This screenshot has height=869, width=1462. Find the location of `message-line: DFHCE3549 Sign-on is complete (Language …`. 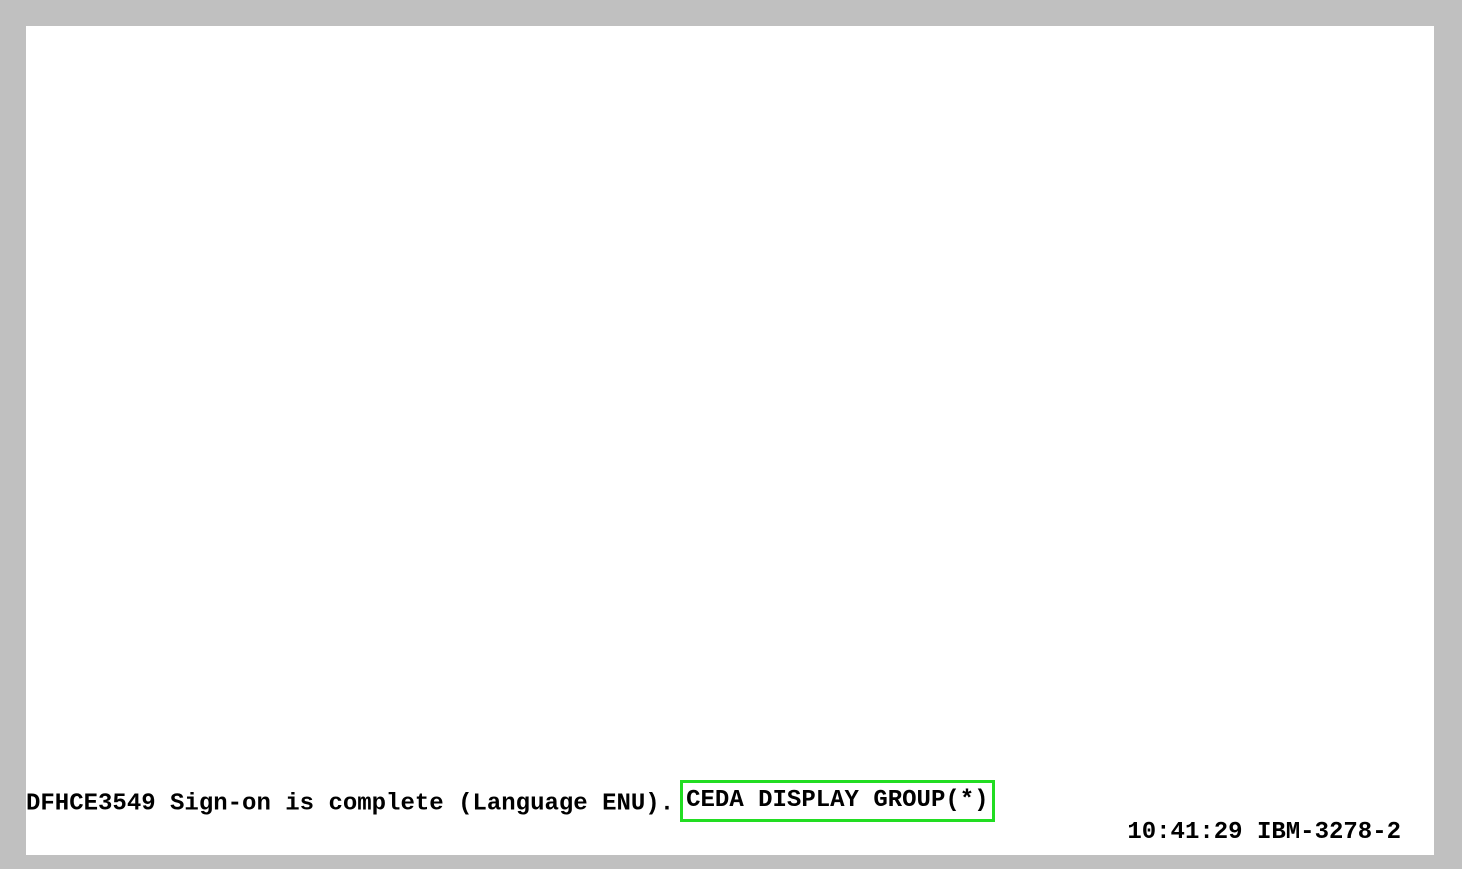

message-line: DFHCE3549 Sign-on is complete (Language … is located at coordinates (510, 802).